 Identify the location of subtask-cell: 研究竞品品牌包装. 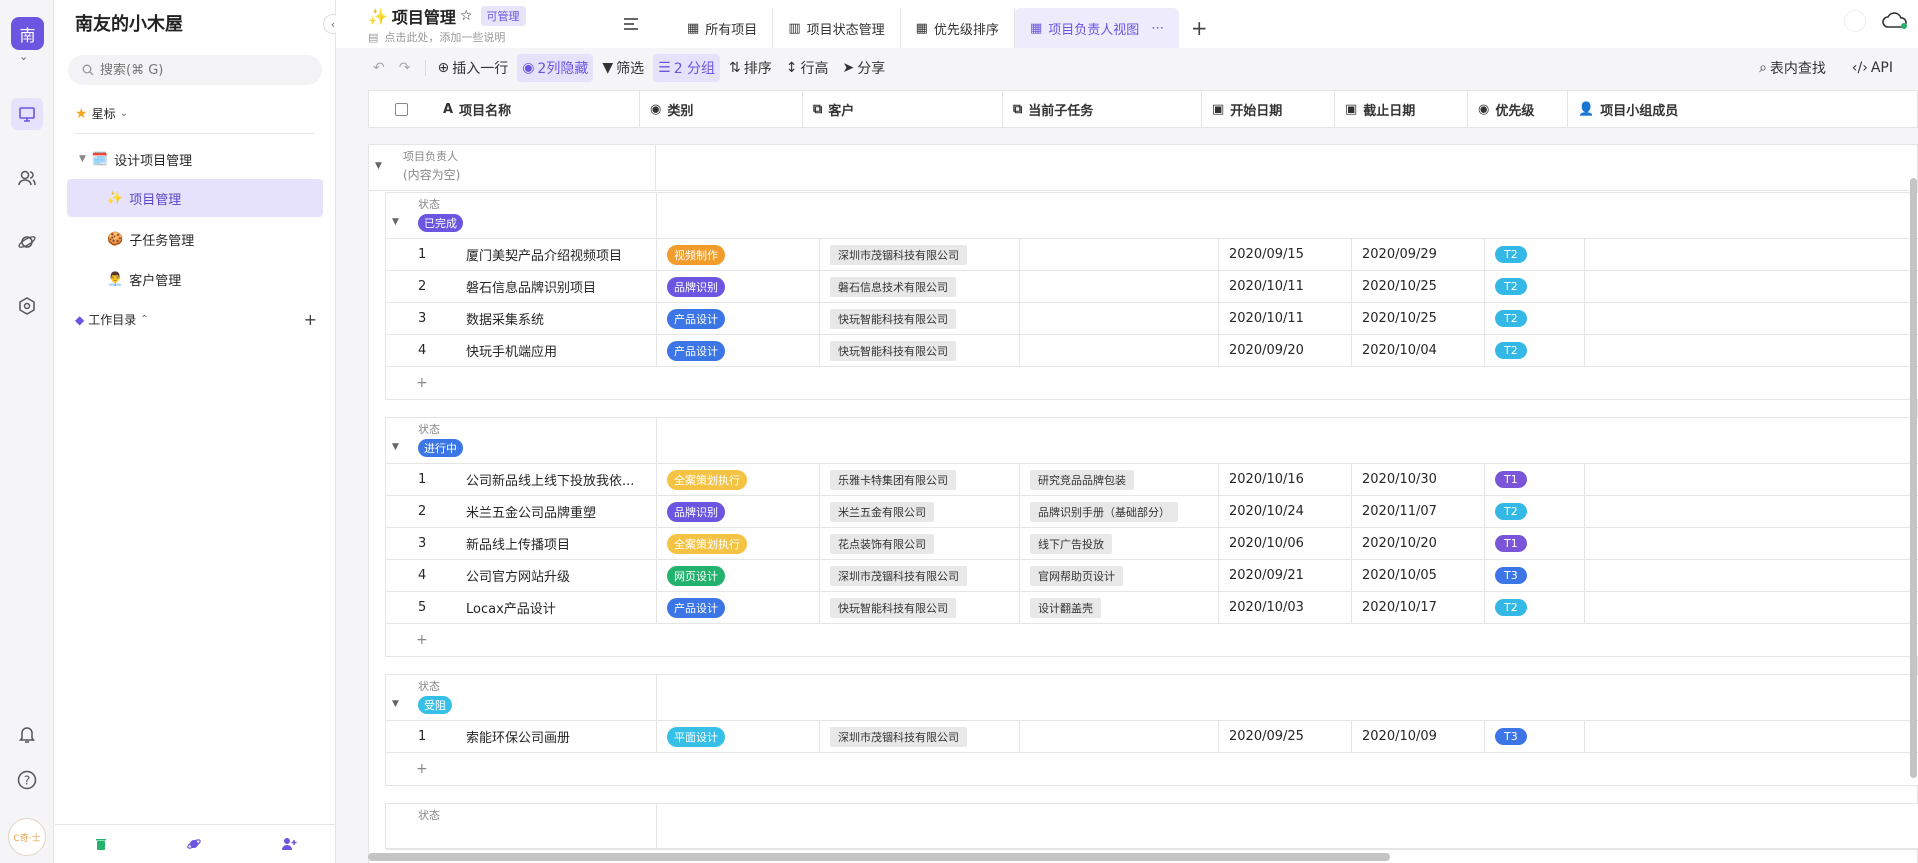
(1119, 479).